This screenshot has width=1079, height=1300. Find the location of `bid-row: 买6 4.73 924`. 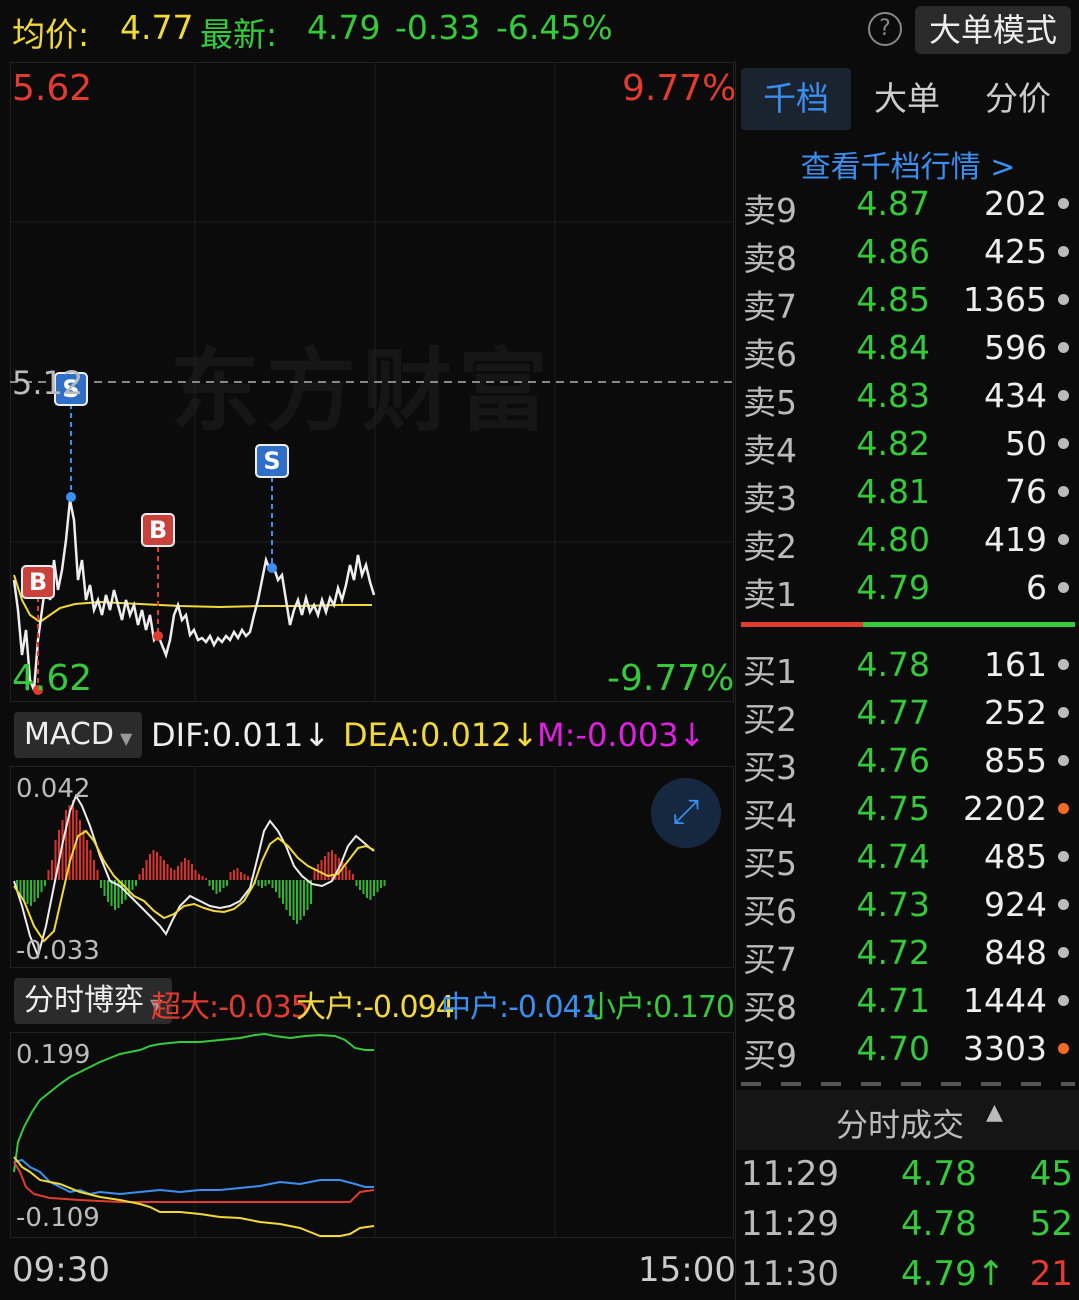

bid-row: 买6 4.73 924 is located at coordinates (908, 907).